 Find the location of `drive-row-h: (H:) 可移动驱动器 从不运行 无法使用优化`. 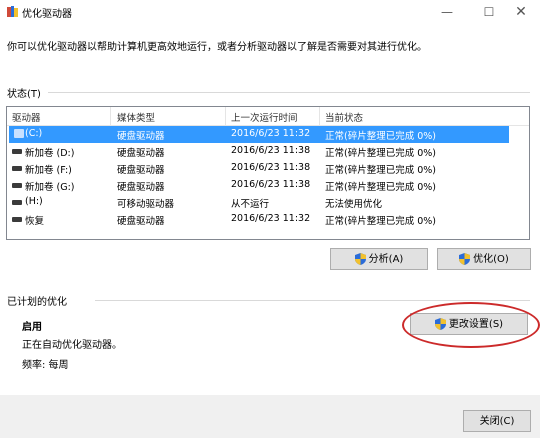

drive-row-h: (H:) 可移动驱动器 从不运行 无法使用优化 is located at coordinates (268, 202).